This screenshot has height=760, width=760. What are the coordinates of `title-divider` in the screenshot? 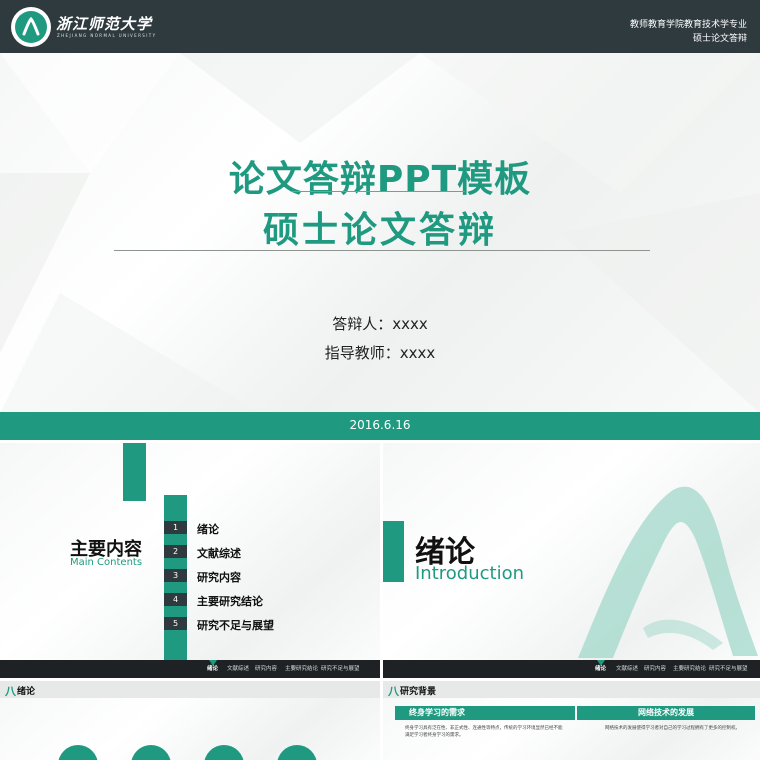 It's located at (378, 191).